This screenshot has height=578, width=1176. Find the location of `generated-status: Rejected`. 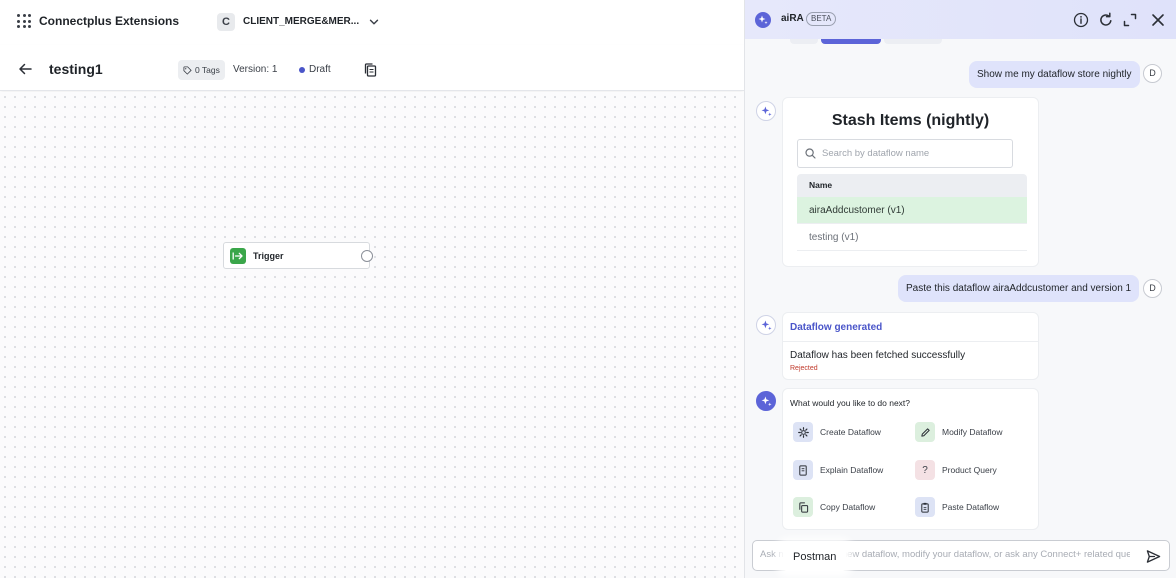

generated-status: Rejected is located at coordinates (804, 368).